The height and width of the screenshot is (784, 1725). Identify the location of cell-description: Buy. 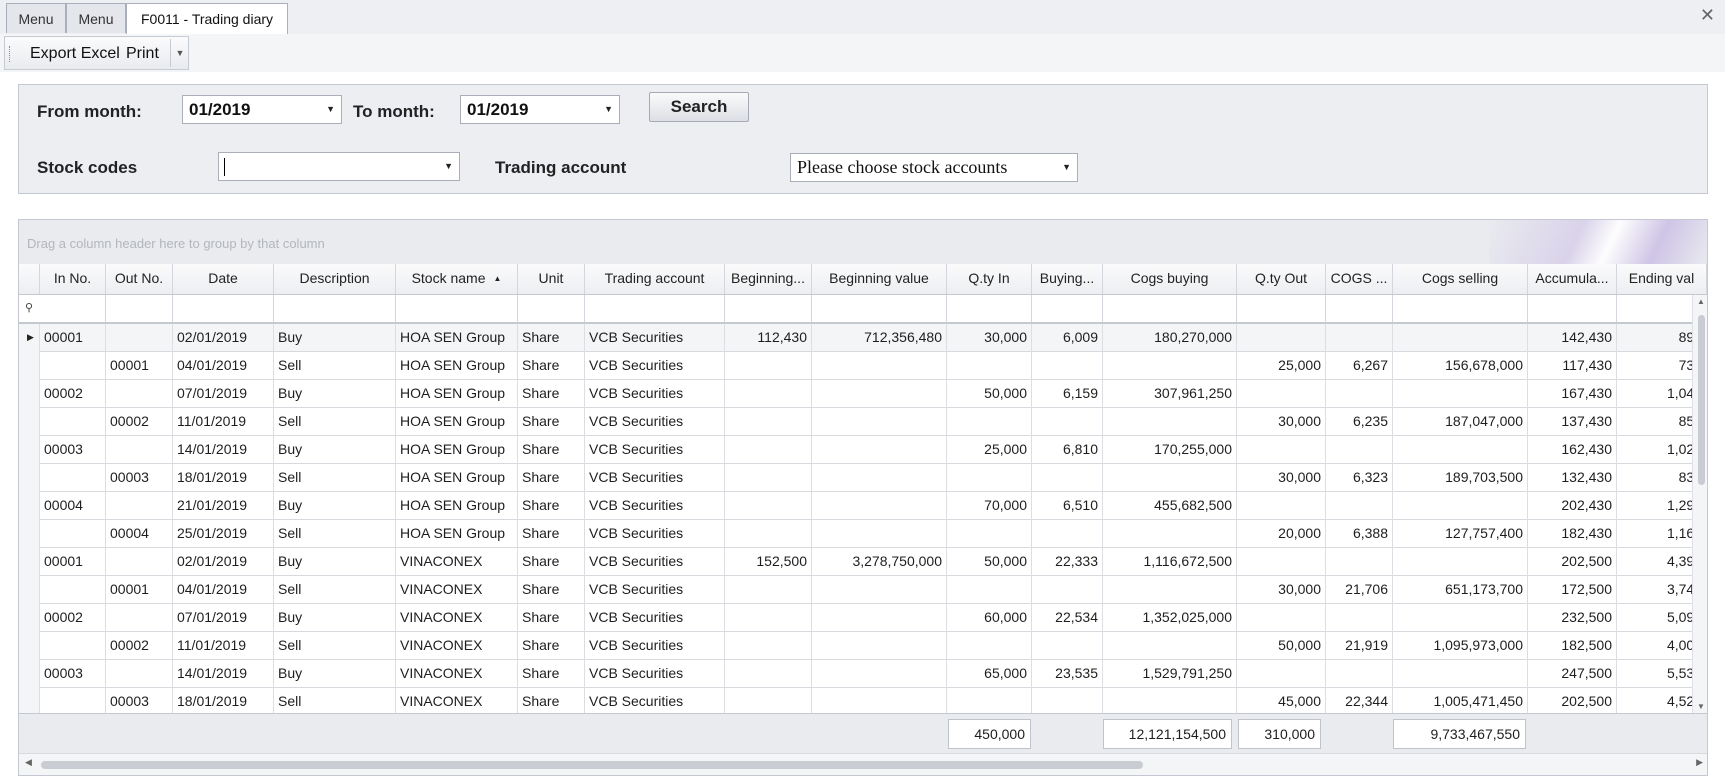
(335, 394).